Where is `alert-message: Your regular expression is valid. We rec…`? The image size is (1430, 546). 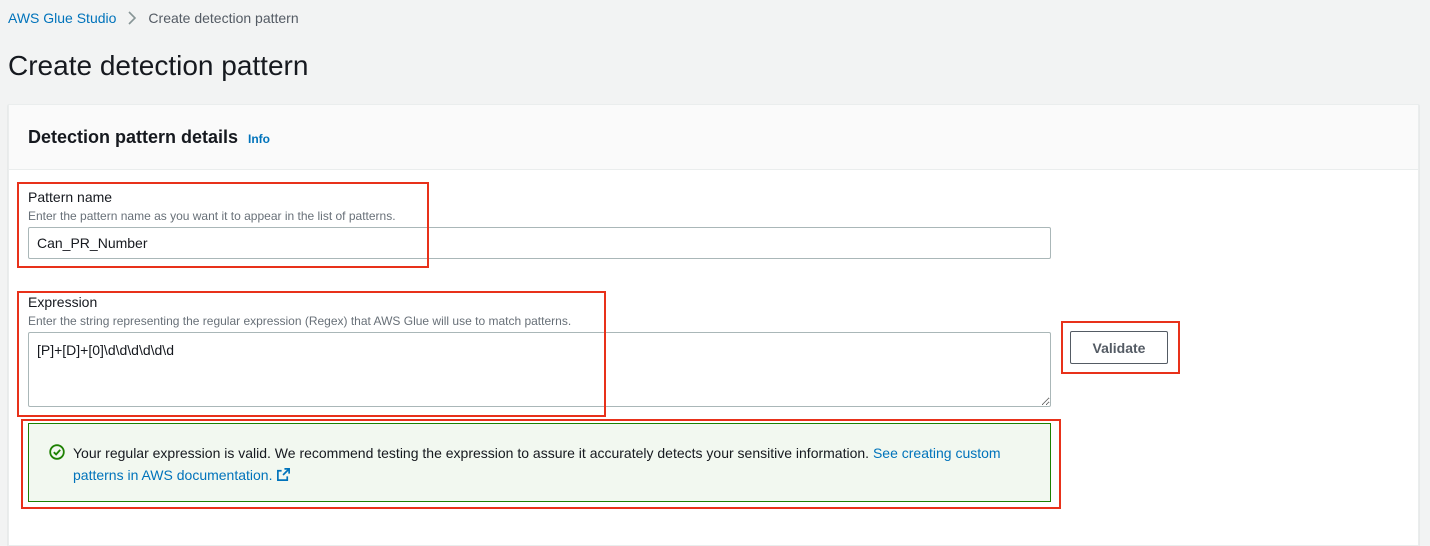 alert-message: Your regular expression is valid. We rec… is located at coordinates (471, 453).